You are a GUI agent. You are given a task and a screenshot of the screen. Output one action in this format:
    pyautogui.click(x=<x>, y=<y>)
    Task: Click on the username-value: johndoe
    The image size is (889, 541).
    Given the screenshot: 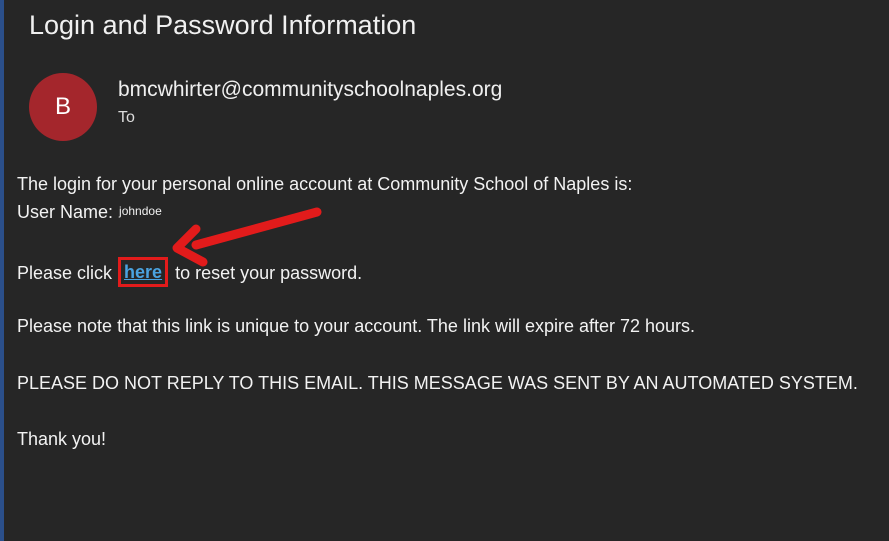 What is the action you would take?
    pyautogui.click(x=140, y=211)
    